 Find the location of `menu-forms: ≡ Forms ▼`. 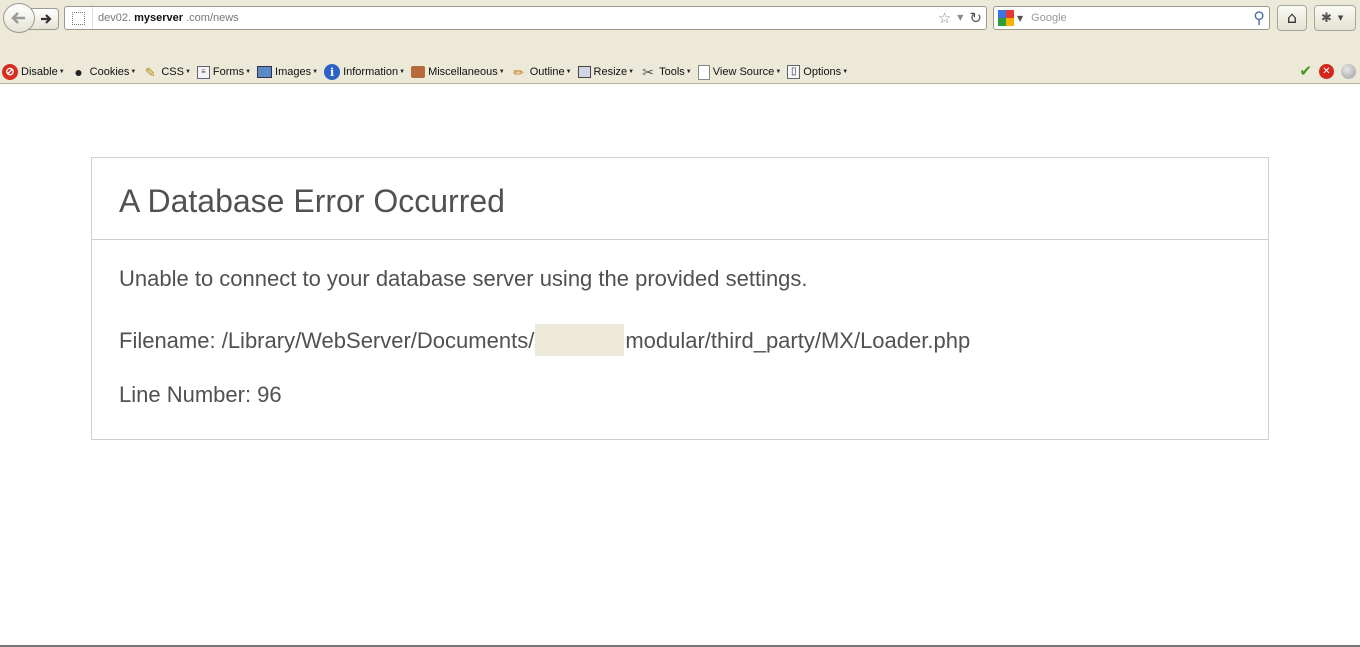

menu-forms: ≡ Forms ▼ is located at coordinates (224, 72).